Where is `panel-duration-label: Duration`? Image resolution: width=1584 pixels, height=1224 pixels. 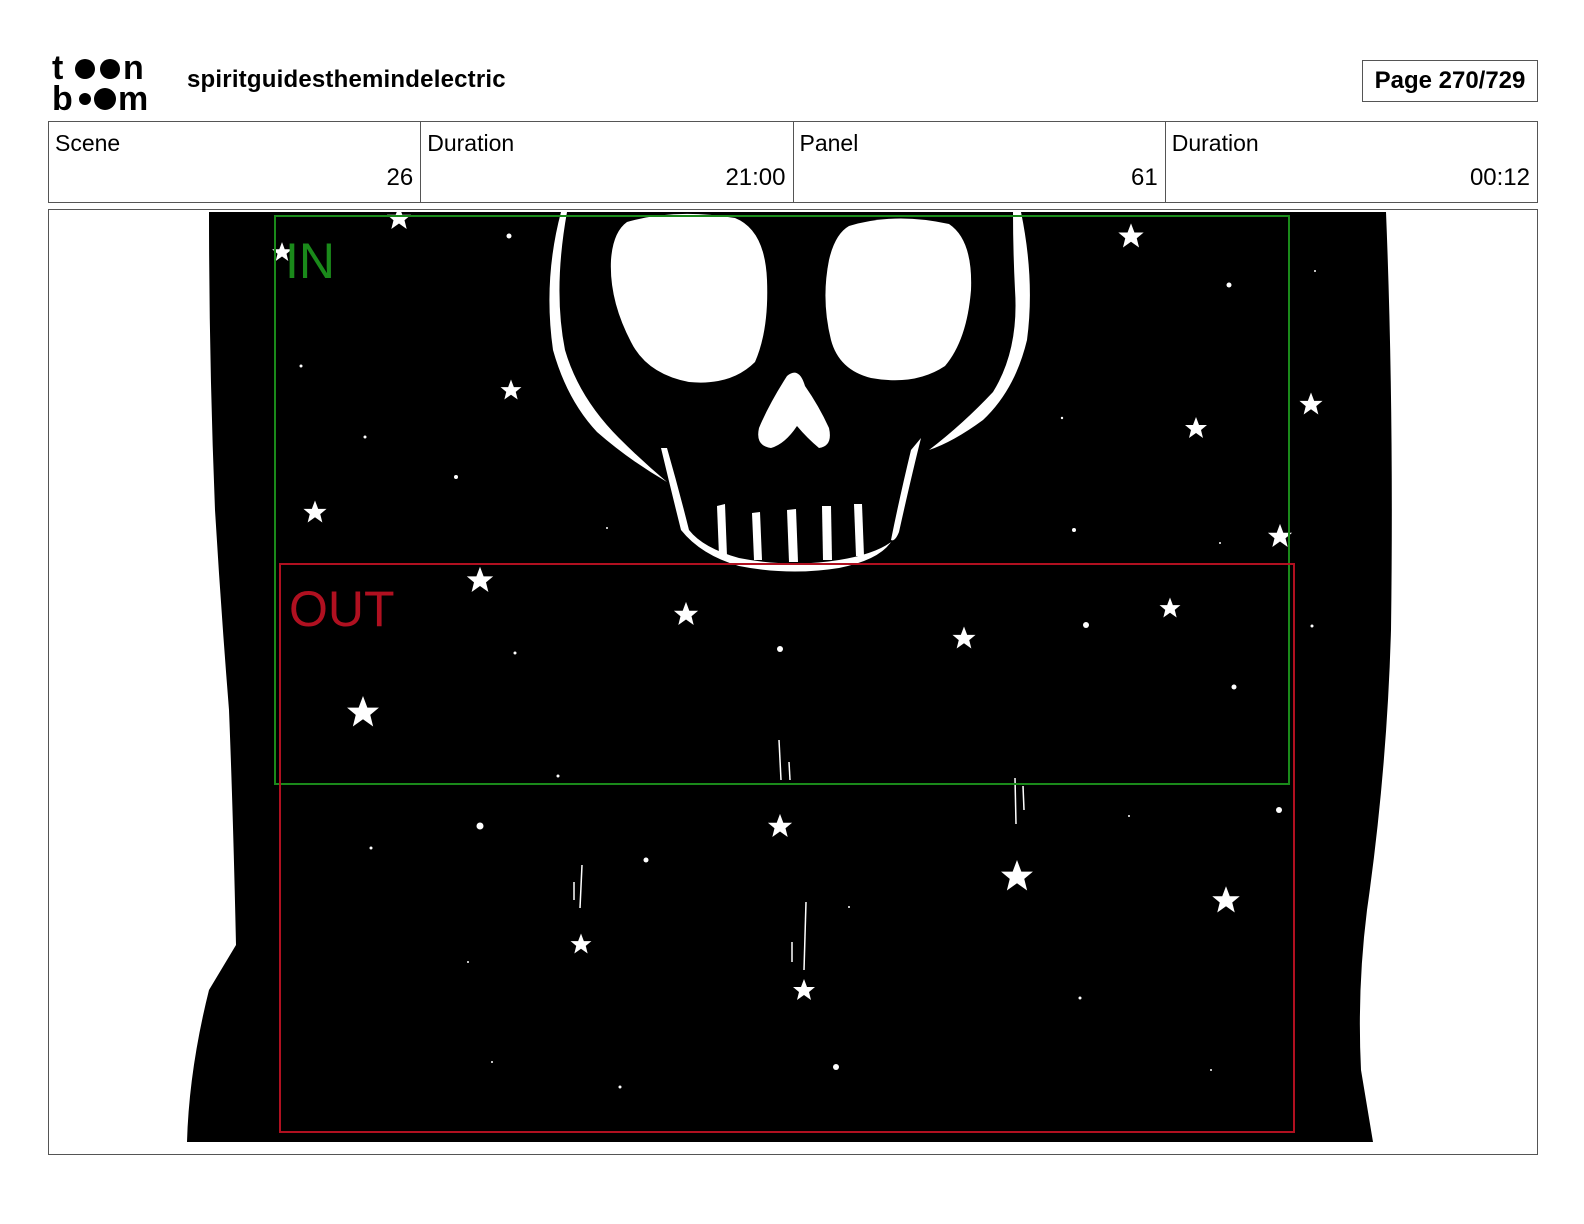
panel-duration-label: Duration is located at coordinates (1215, 143).